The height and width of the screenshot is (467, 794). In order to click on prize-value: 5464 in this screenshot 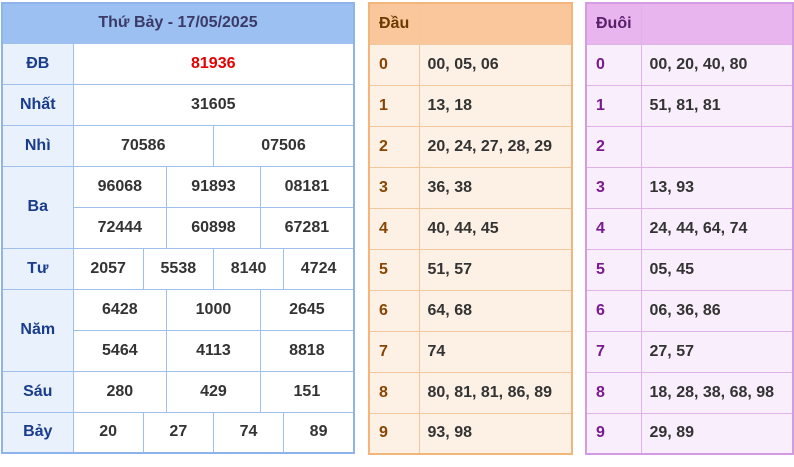, I will do `click(120, 350)`.